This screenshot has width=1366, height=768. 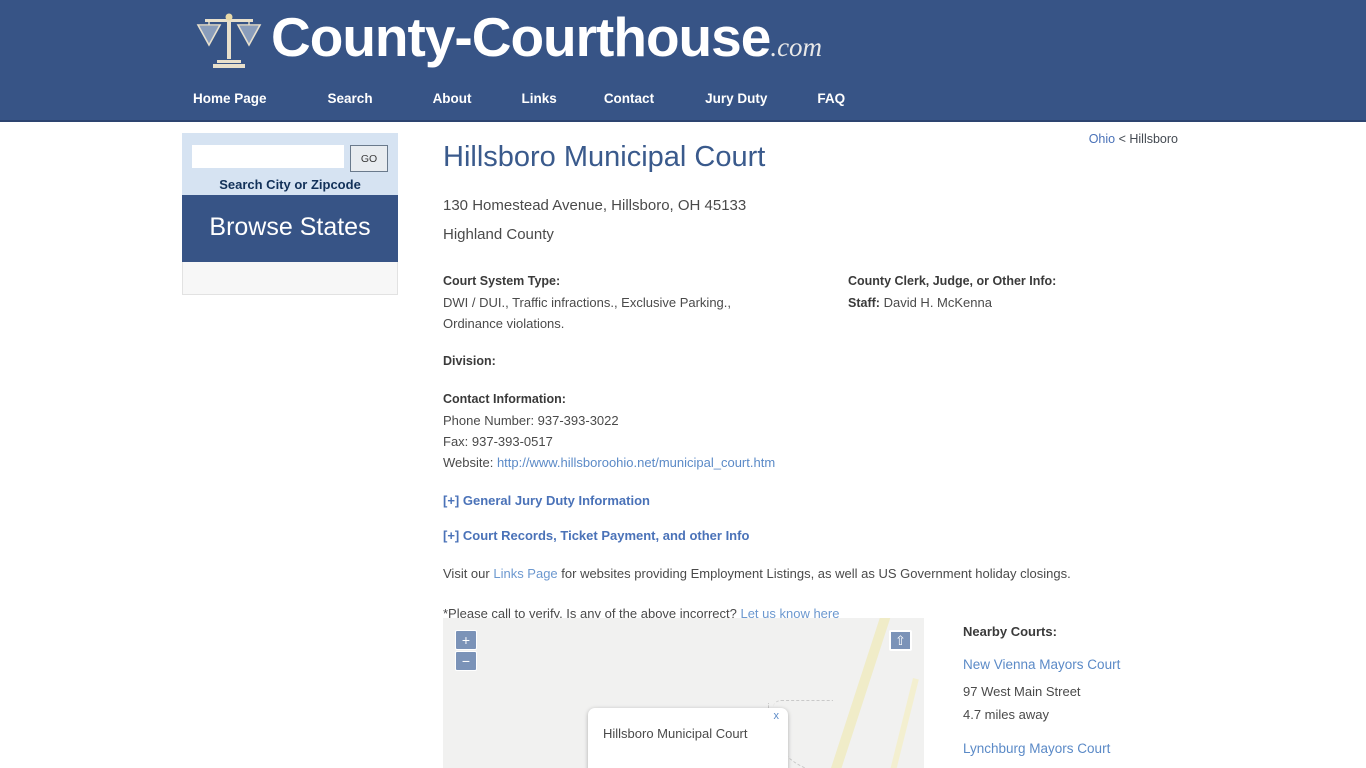 What do you see at coordinates (1088, 664) in the screenshot?
I see `nearby-court-link: New Vienna Mayors Court` at bounding box center [1088, 664].